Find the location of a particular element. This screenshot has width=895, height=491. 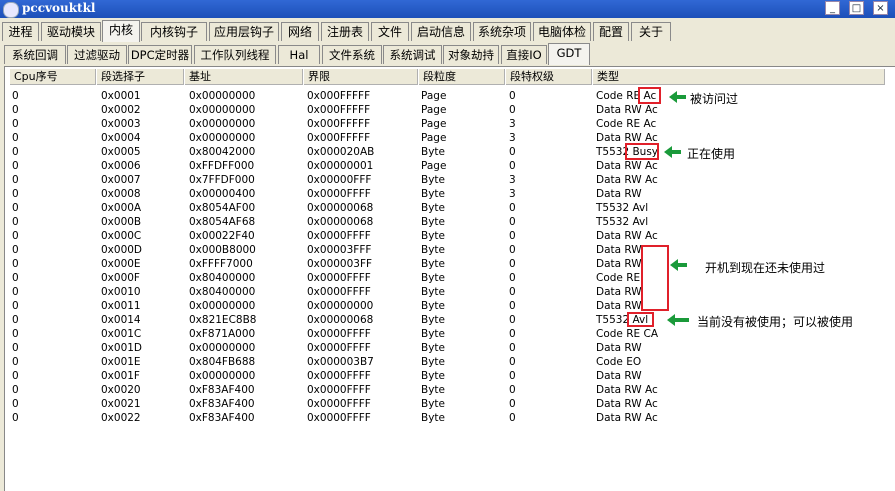

tab-gdt: GDT is located at coordinates (569, 54).